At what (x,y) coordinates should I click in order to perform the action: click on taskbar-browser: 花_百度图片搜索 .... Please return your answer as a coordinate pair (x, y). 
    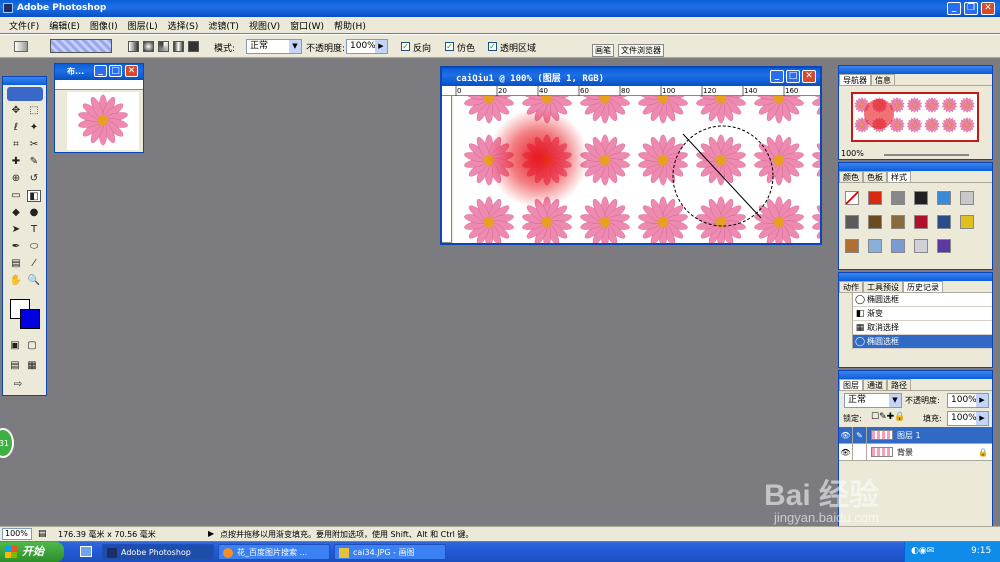
    Looking at the image, I should click on (274, 552).